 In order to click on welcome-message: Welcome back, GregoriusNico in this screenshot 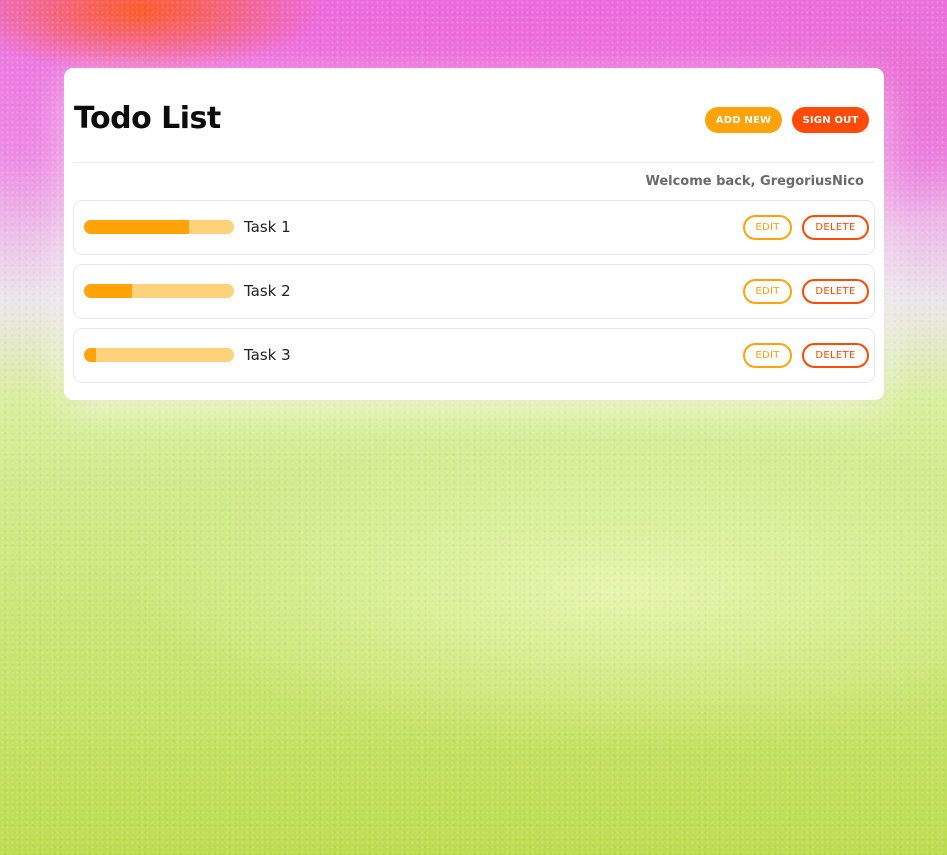, I will do `click(754, 181)`.